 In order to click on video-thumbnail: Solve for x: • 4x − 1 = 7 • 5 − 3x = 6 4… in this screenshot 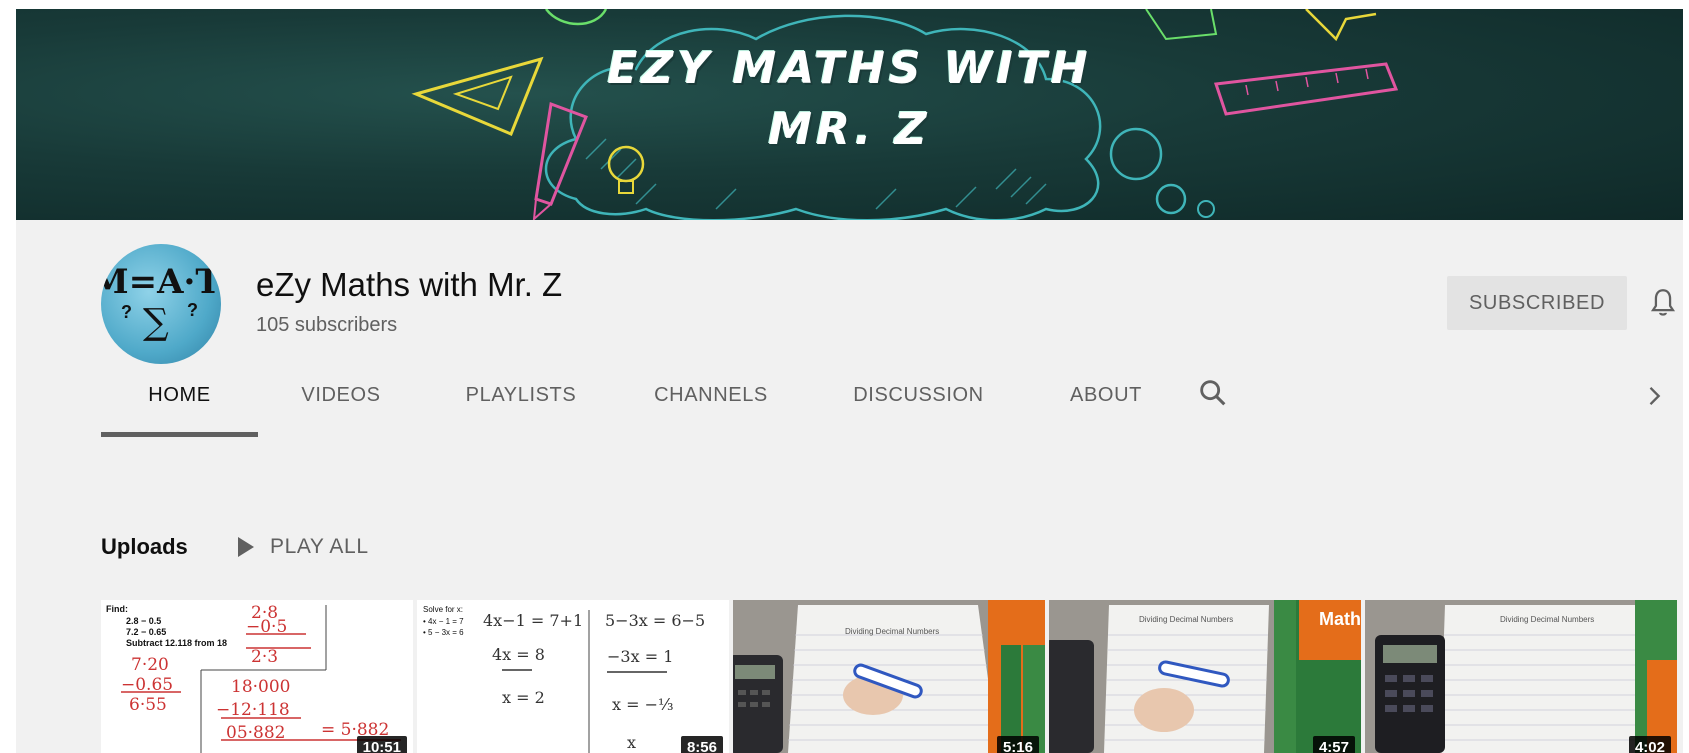, I will do `click(573, 676)`.